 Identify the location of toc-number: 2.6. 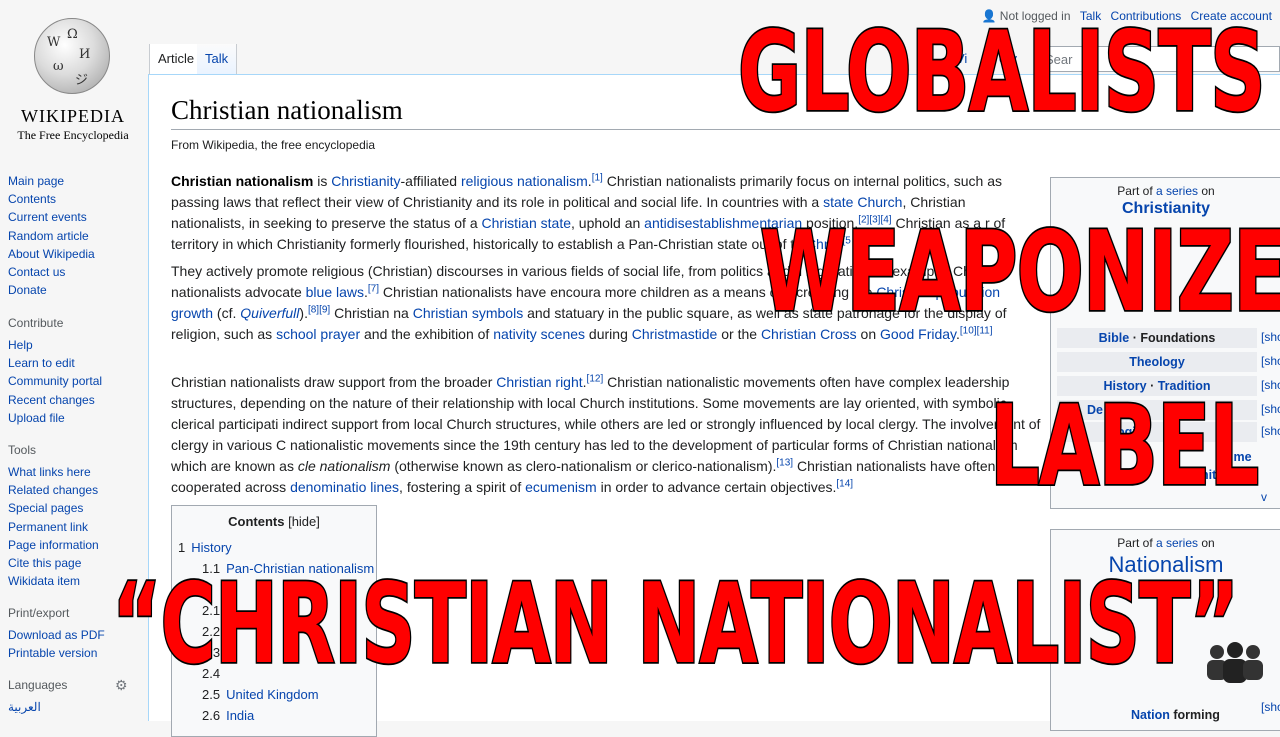
(211, 715).